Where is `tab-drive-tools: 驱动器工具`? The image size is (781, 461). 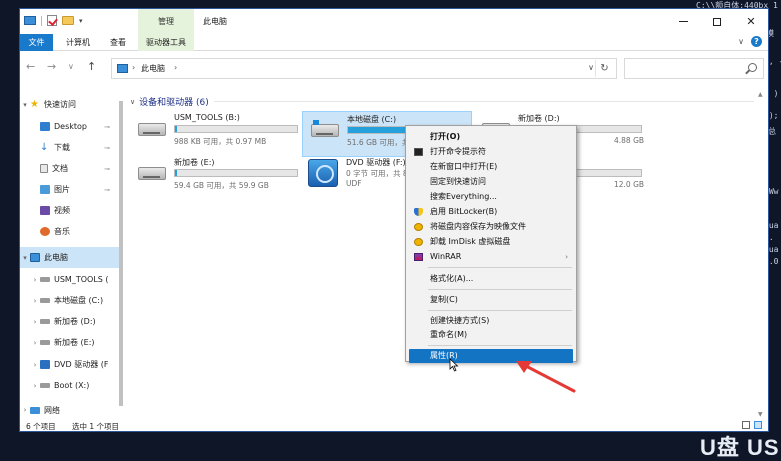
tab-drive-tools: 驱动器工具 is located at coordinates (166, 42).